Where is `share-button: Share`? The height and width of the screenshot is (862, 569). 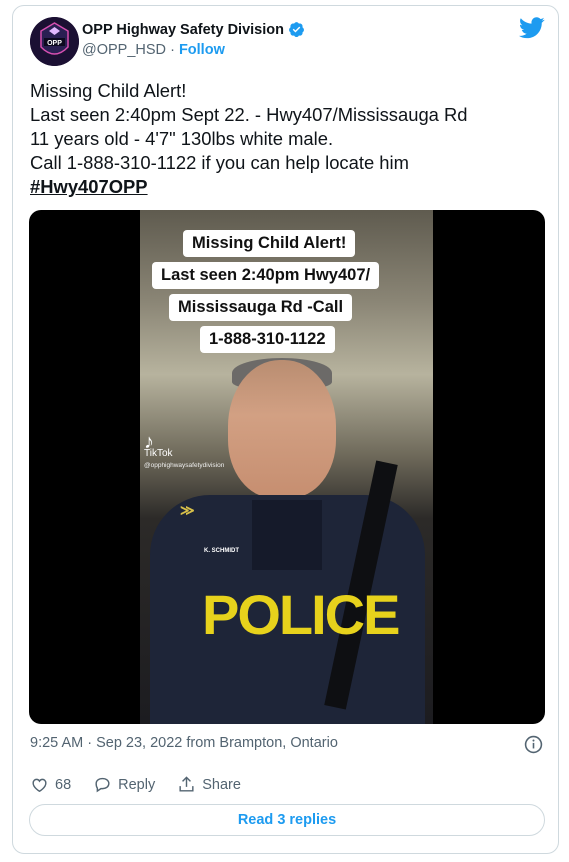
share-button: Share is located at coordinates (209, 784).